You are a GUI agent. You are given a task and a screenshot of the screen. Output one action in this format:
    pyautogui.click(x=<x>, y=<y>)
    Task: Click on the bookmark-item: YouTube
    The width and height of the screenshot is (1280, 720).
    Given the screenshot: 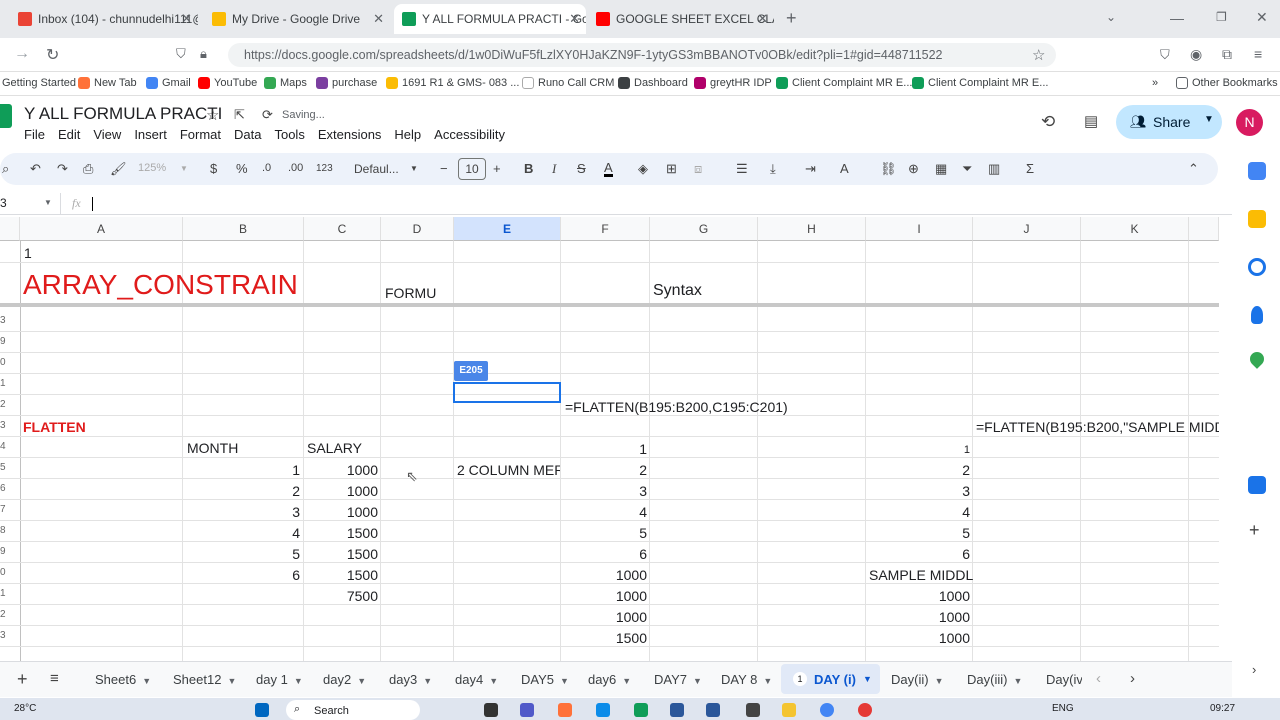 What is the action you would take?
    pyautogui.click(x=227, y=83)
    